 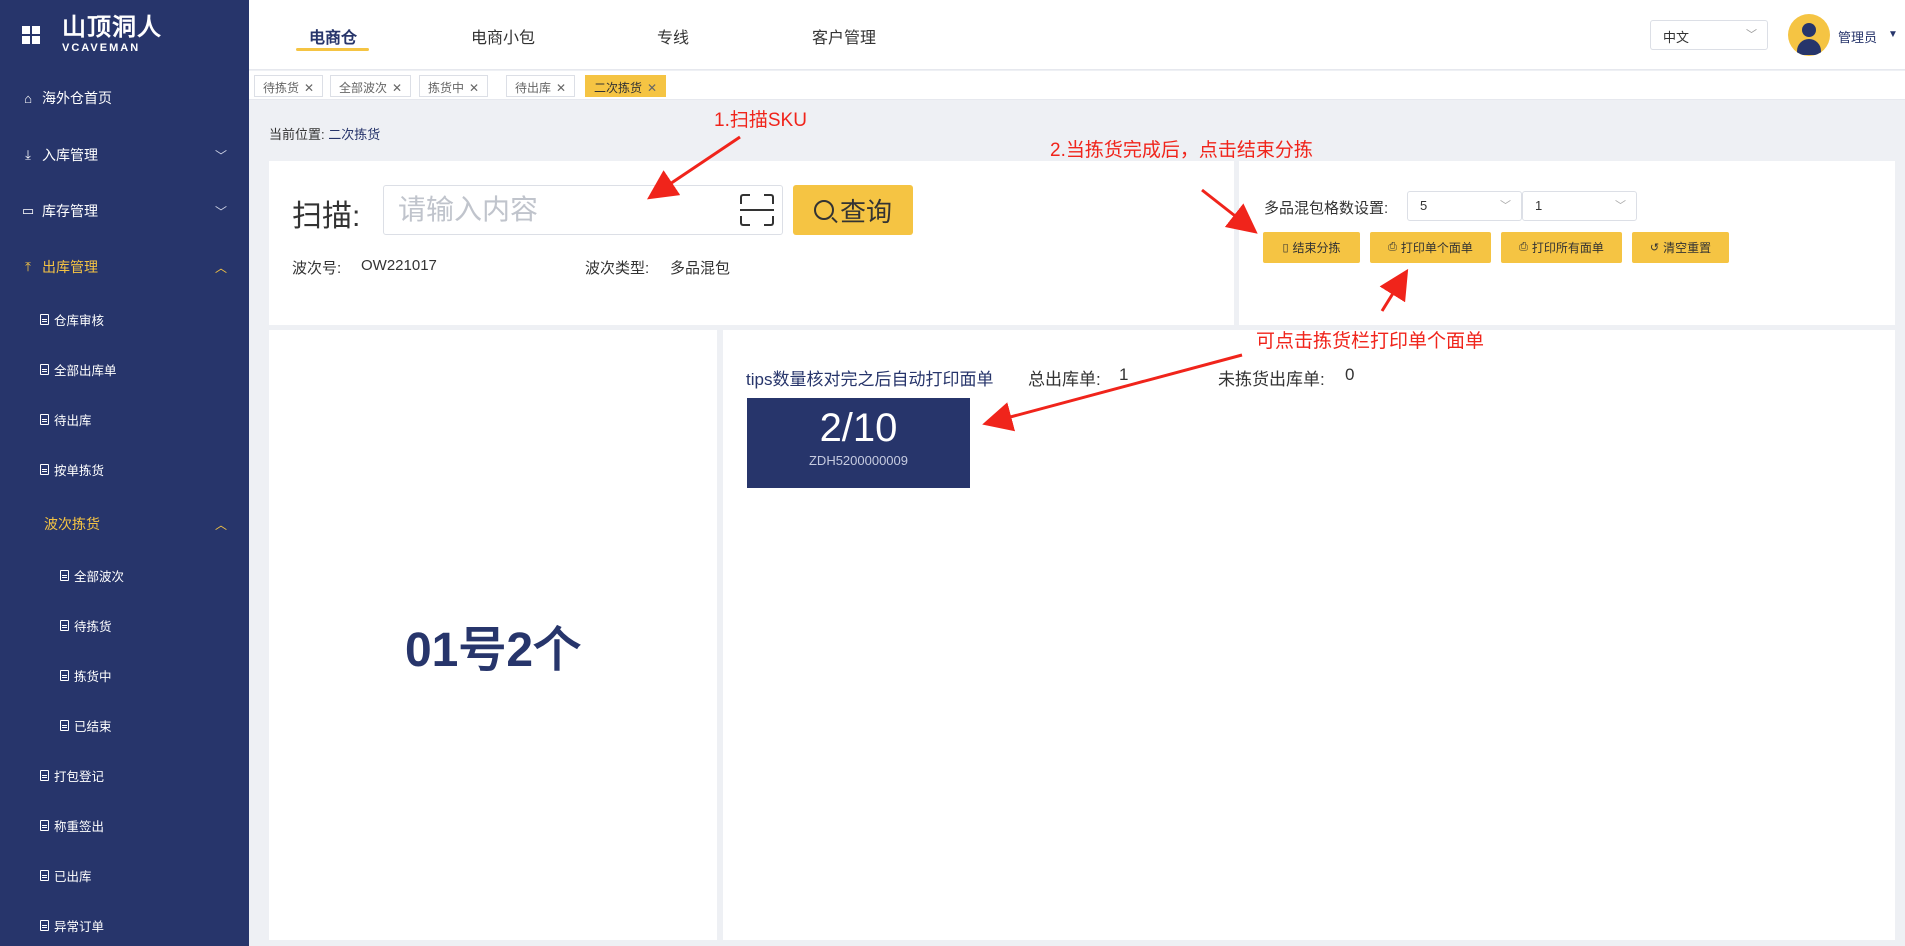 What do you see at coordinates (673, 36) in the screenshot?
I see `top-tab-dedicated-line: 专线` at bounding box center [673, 36].